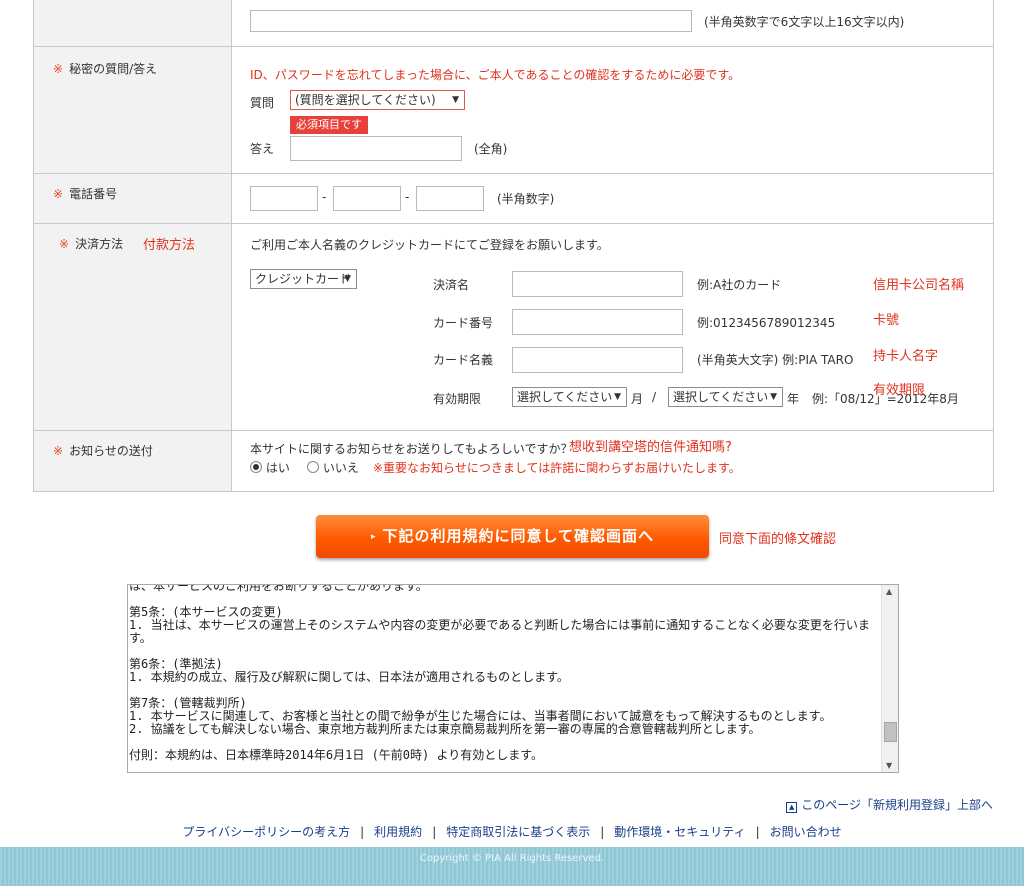 Image resolution: width=1024 pixels, height=886 pixels. Describe the element at coordinates (429, 245) in the screenshot. I see `payment-intro: ご利用ご本人名義のクレジットカードにてご登録をお願いします。` at that location.